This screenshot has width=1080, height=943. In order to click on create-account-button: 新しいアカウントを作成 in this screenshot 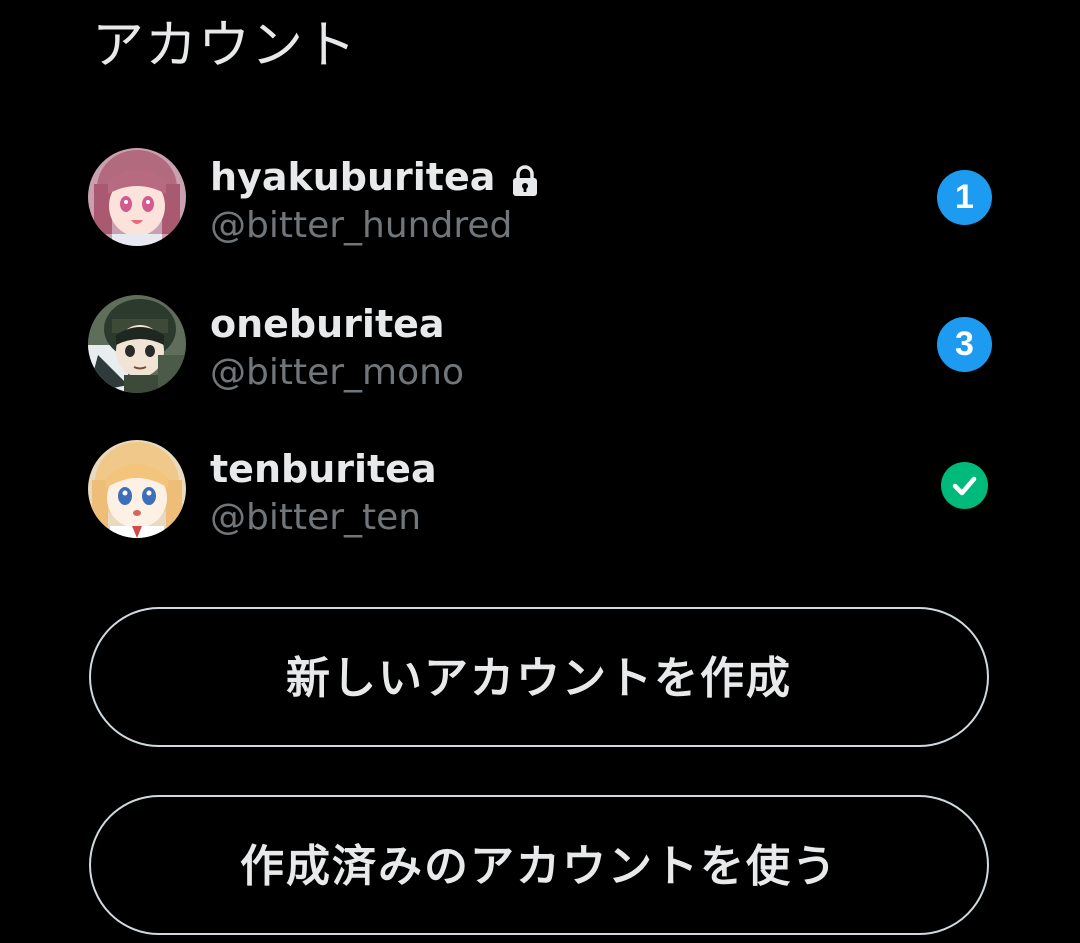, I will do `click(539, 677)`.